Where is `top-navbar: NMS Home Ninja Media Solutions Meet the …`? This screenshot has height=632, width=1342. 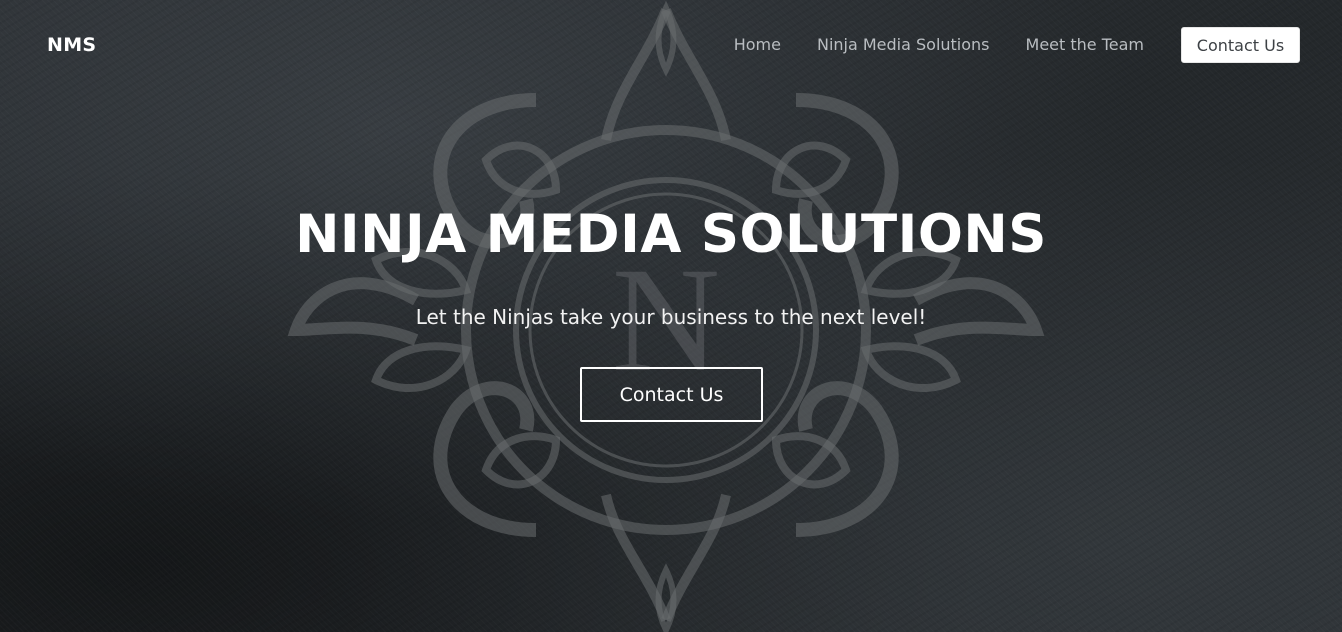
top-navbar: NMS Home Ninja Media Solutions Meet the … is located at coordinates (671, 45).